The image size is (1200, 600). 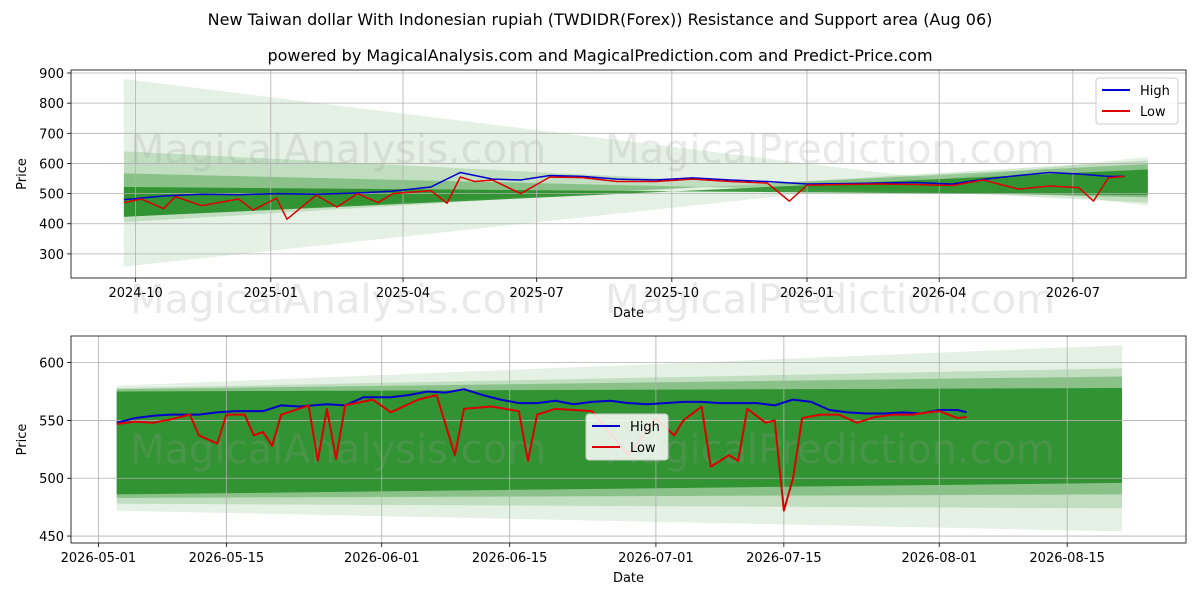 What do you see at coordinates (656, 558) in the screenshot?
I see `x-tick-label: 2026-07-01` at bounding box center [656, 558].